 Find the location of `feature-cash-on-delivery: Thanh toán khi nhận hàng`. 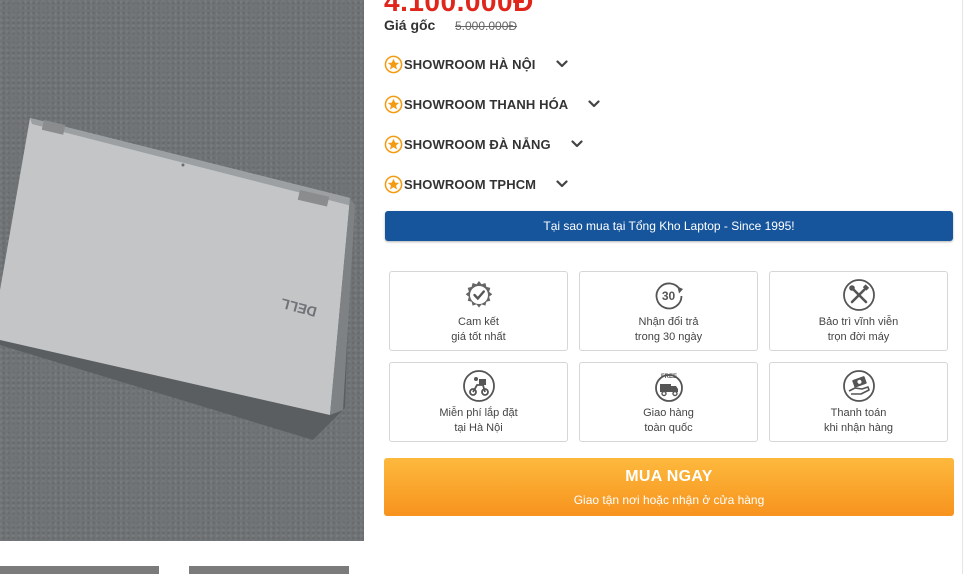

feature-cash-on-delivery: Thanh toán khi nhận hàng is located at coordinates (858, 402).